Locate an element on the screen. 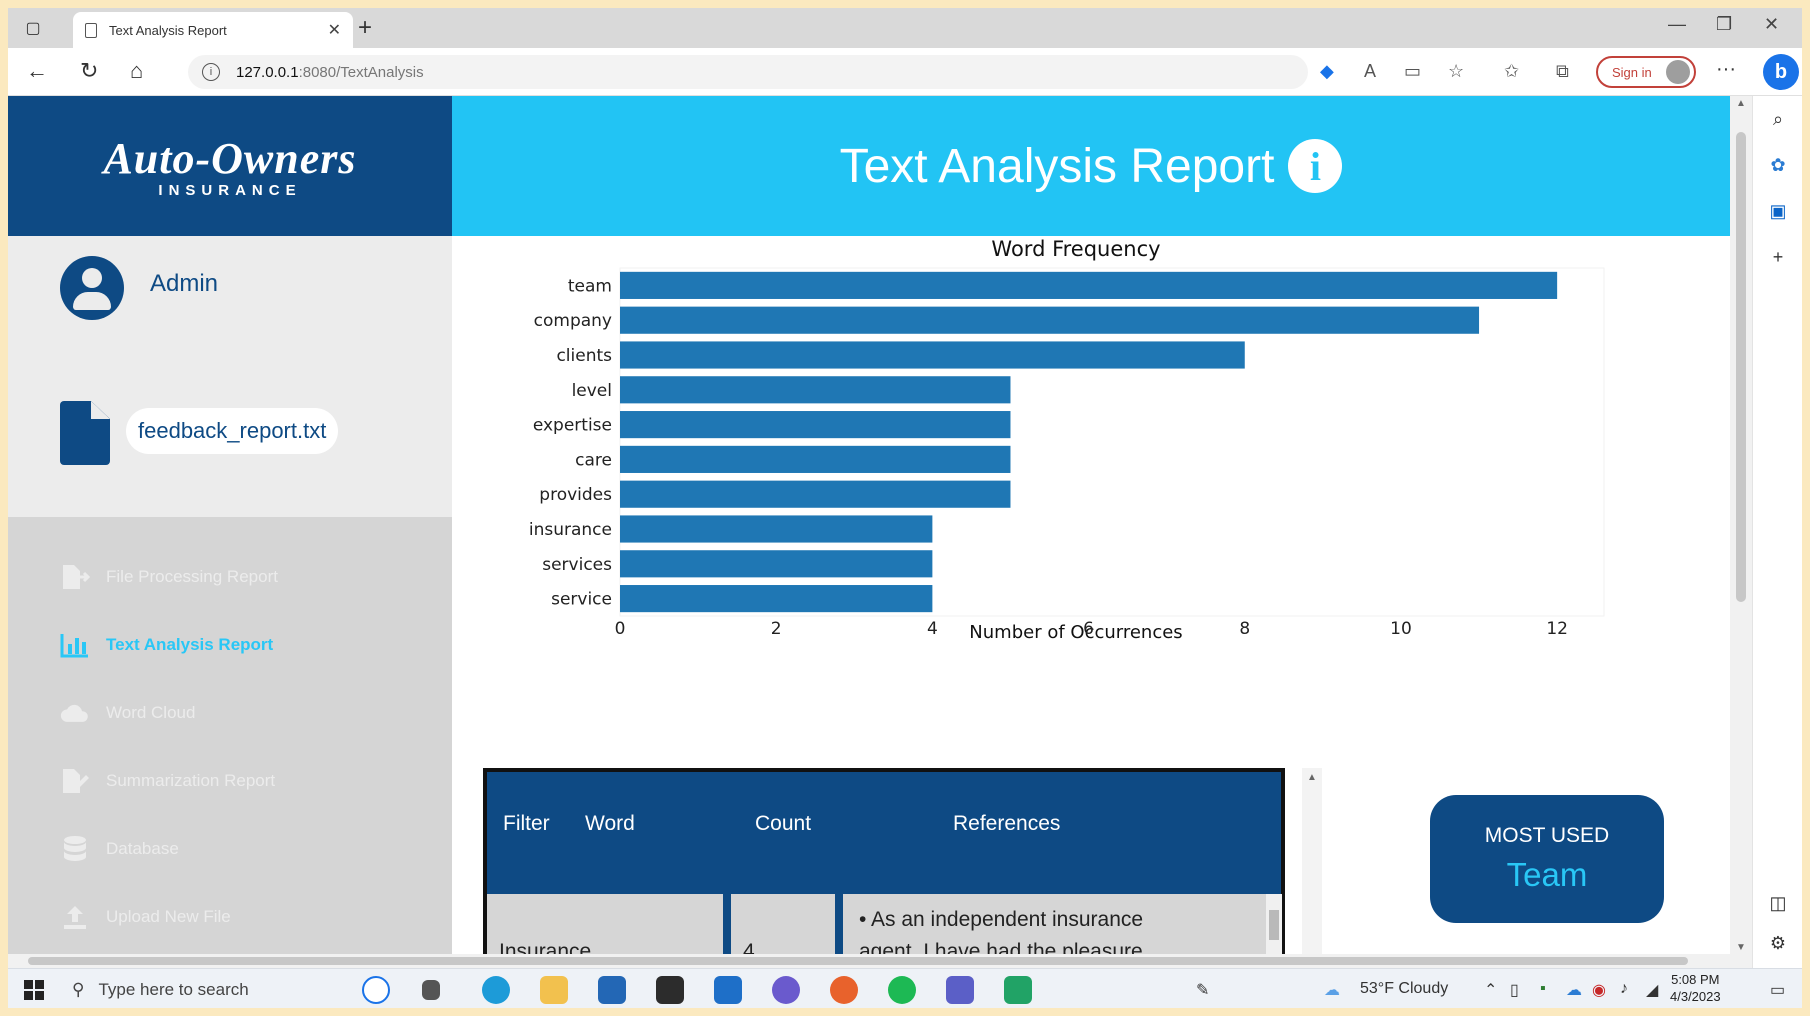 The height and width of the screenshot is (1016, 1810). page-scrollbar: ▲ ▼ is located at coordinates (1741, 532).